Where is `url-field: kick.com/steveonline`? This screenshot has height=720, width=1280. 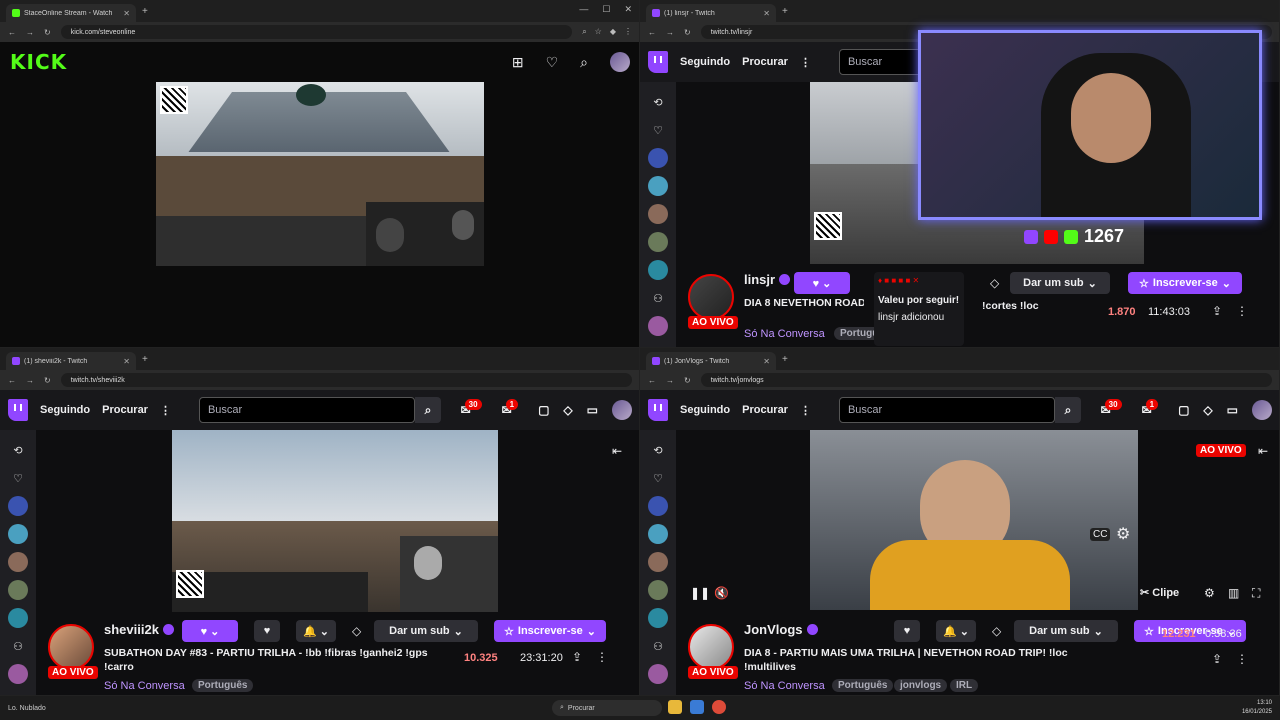
url-field: kick.com/steveonline is located at coordinates (316, 32).